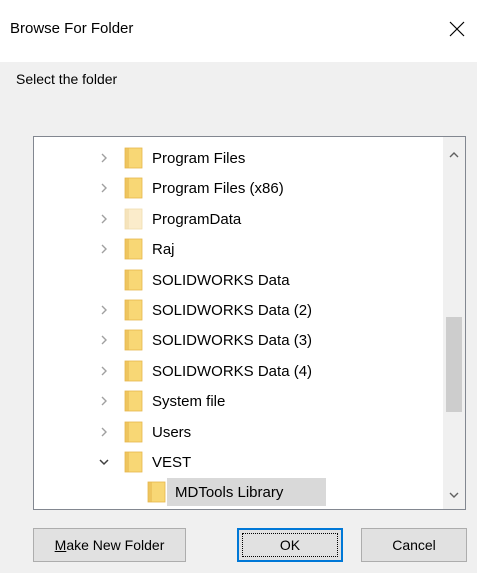  Describe the element at coordinates (72, 28) in the screenshot. I see `window-title: Browse For Folder` at that location.